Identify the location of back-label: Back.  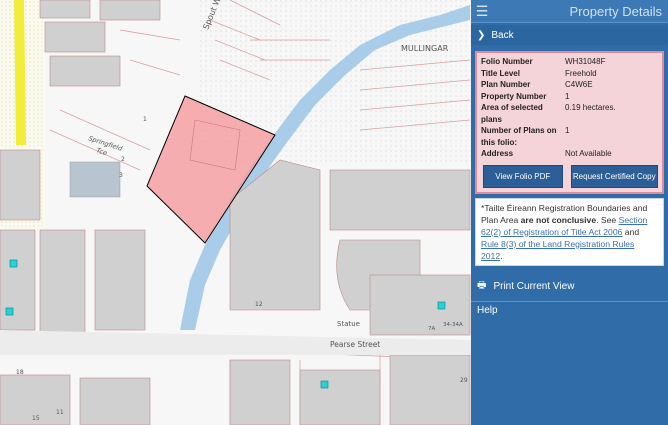
(502, 35).